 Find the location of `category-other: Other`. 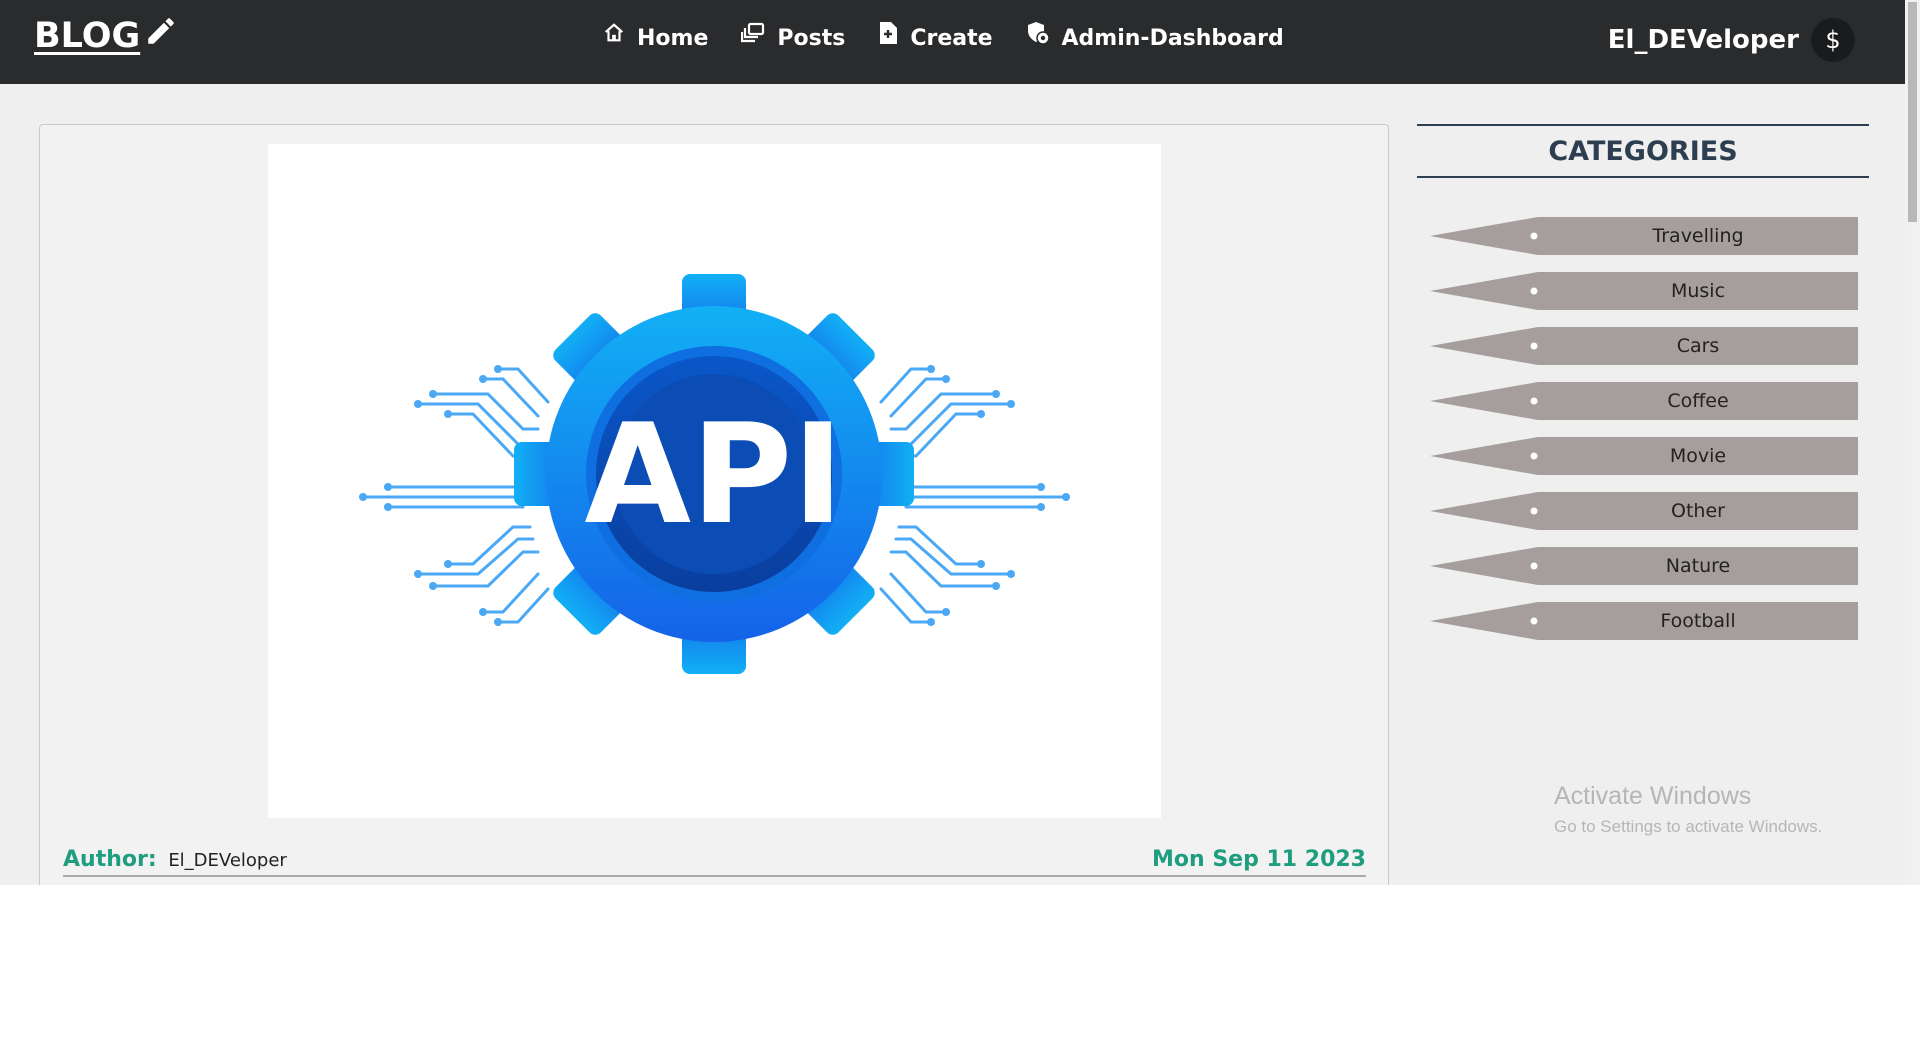

category-other: Other is located at coordinates (1643, 511).